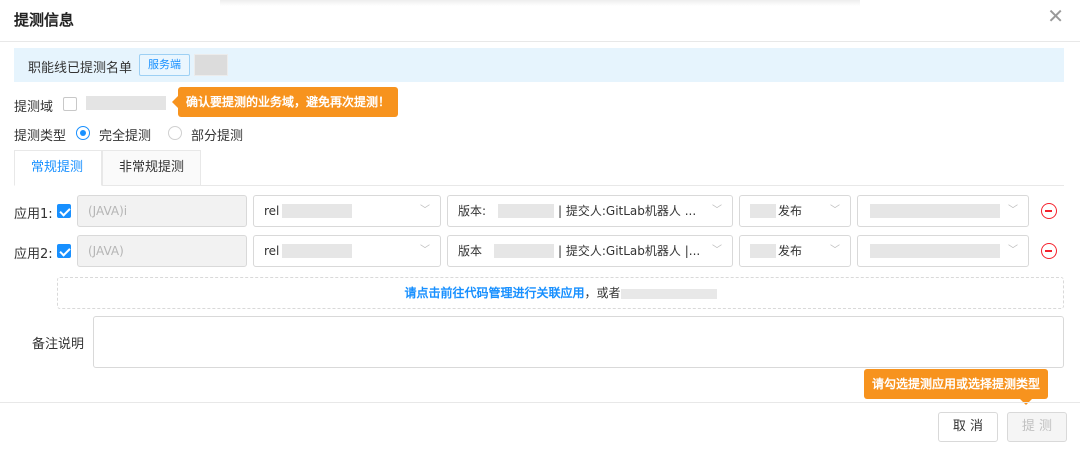 This screenshot has height=450, width=1080. Describe the element at coordinates (668, 293) in the screenshot. I see `link-redacted` at that location.